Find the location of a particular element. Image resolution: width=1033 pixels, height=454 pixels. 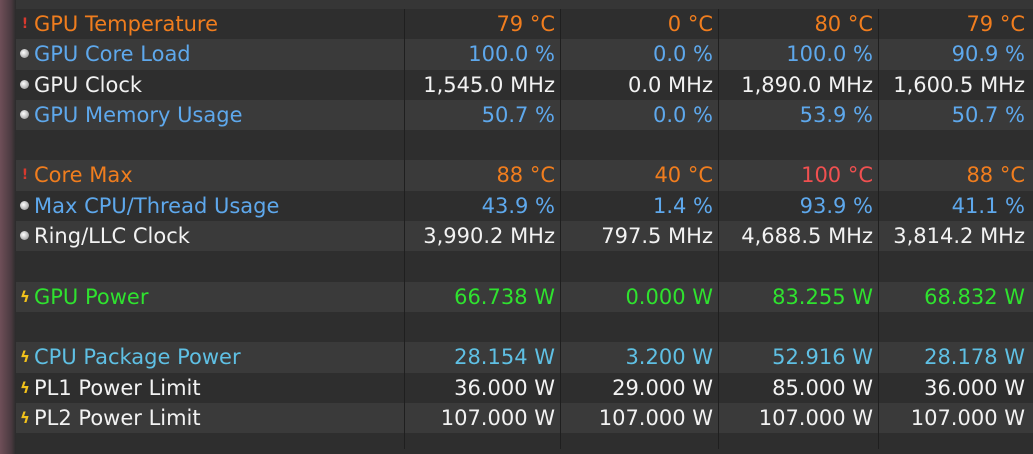

current-value: 50.7 % is located at coordinates (518, 114).